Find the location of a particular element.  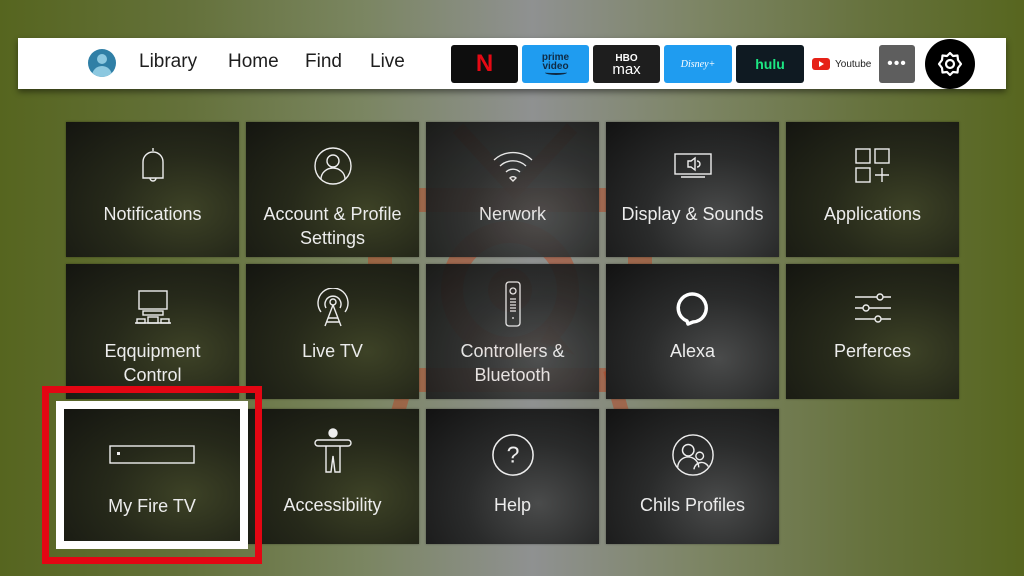

hbo-logo-line2: max is located at coordinates (626, 69).